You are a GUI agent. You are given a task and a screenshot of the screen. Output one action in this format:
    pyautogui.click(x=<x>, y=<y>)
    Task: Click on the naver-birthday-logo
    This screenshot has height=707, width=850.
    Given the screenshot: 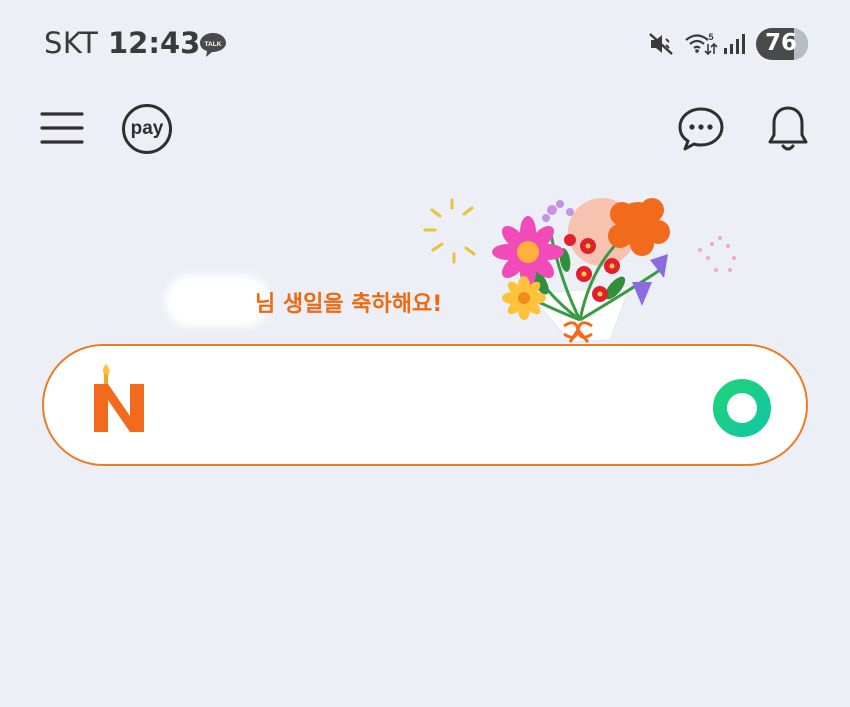 What is the action you would take?
    pyautogui.click(x=120, y=399)
    